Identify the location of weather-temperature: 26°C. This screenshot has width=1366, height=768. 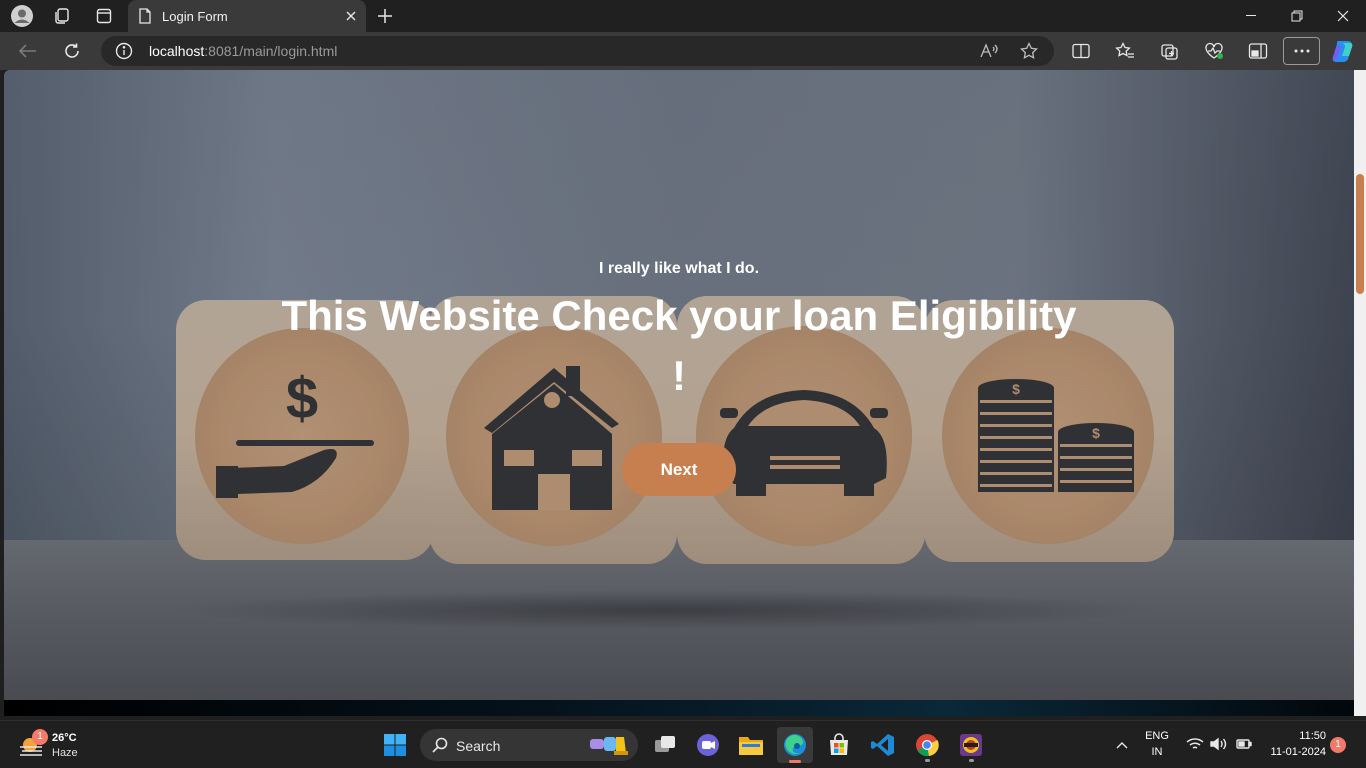
(64, 738).